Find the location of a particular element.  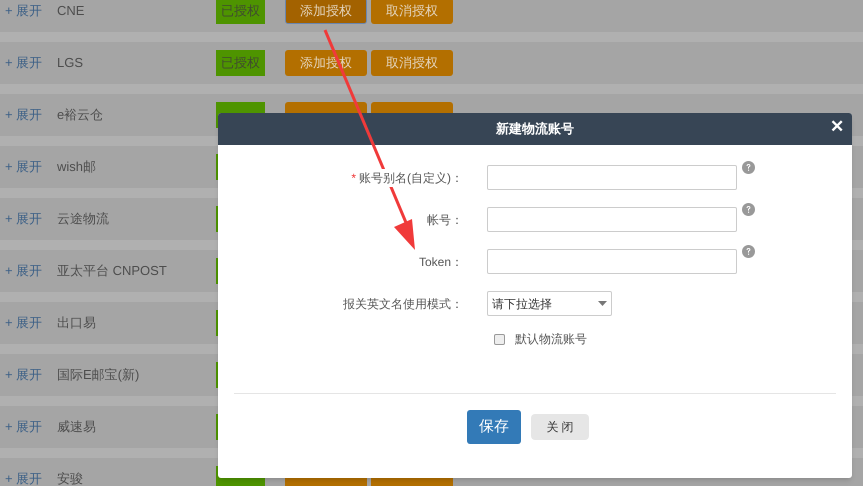

carrier-name: 威速易 is located at coordinates (77, 427).